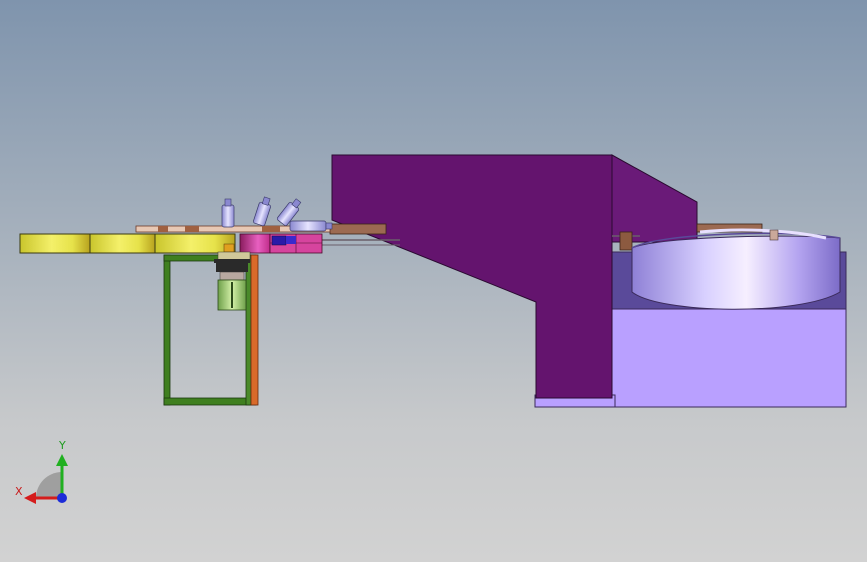 The width and height of the screenshot is (867, 562). I want to click on triad-graphic, so click(46, 479).